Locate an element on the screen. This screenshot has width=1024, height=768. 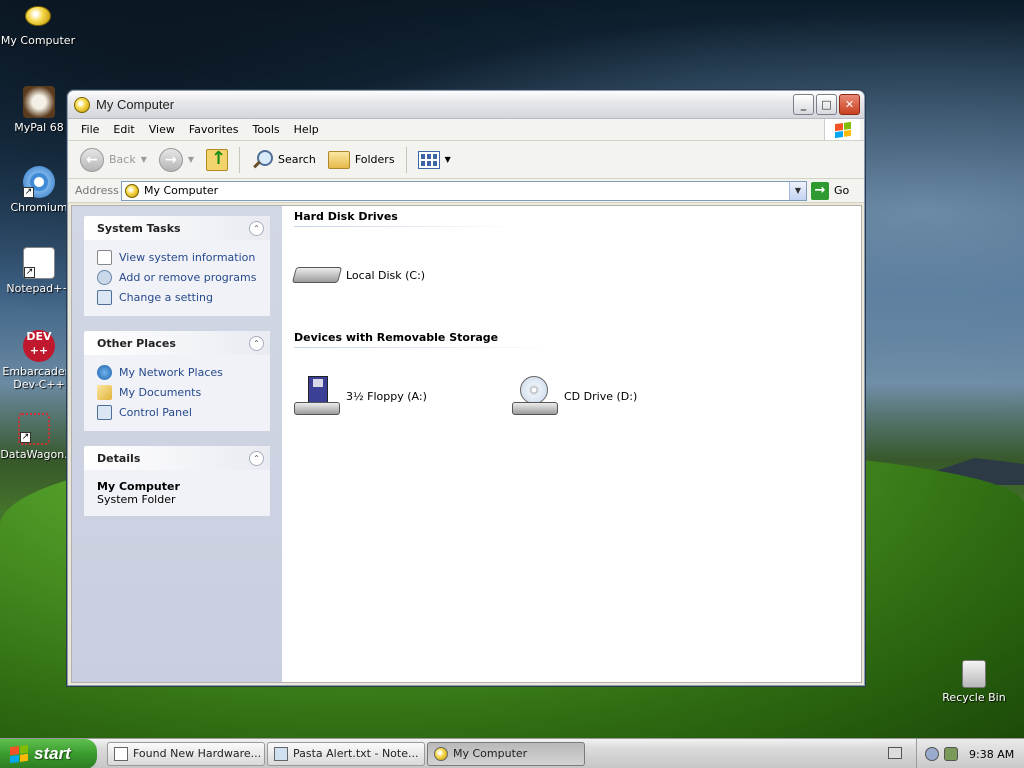
menu-favorites: Favorites is located at coordinates (214, 129).